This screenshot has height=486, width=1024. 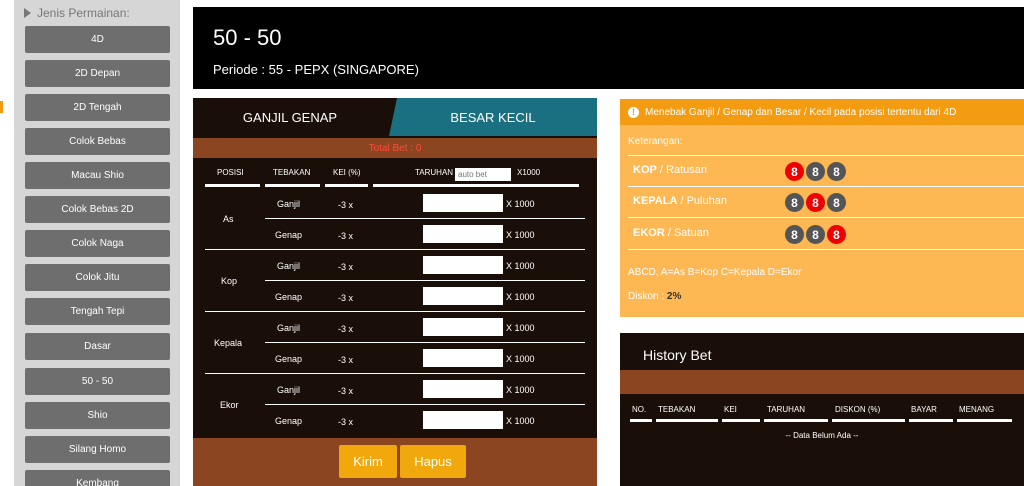 What do you see at coordinates (677, 409) in the screenshot?
I see `history-col-tebakan: TEBAKAN` at bounding box center [677, 409].